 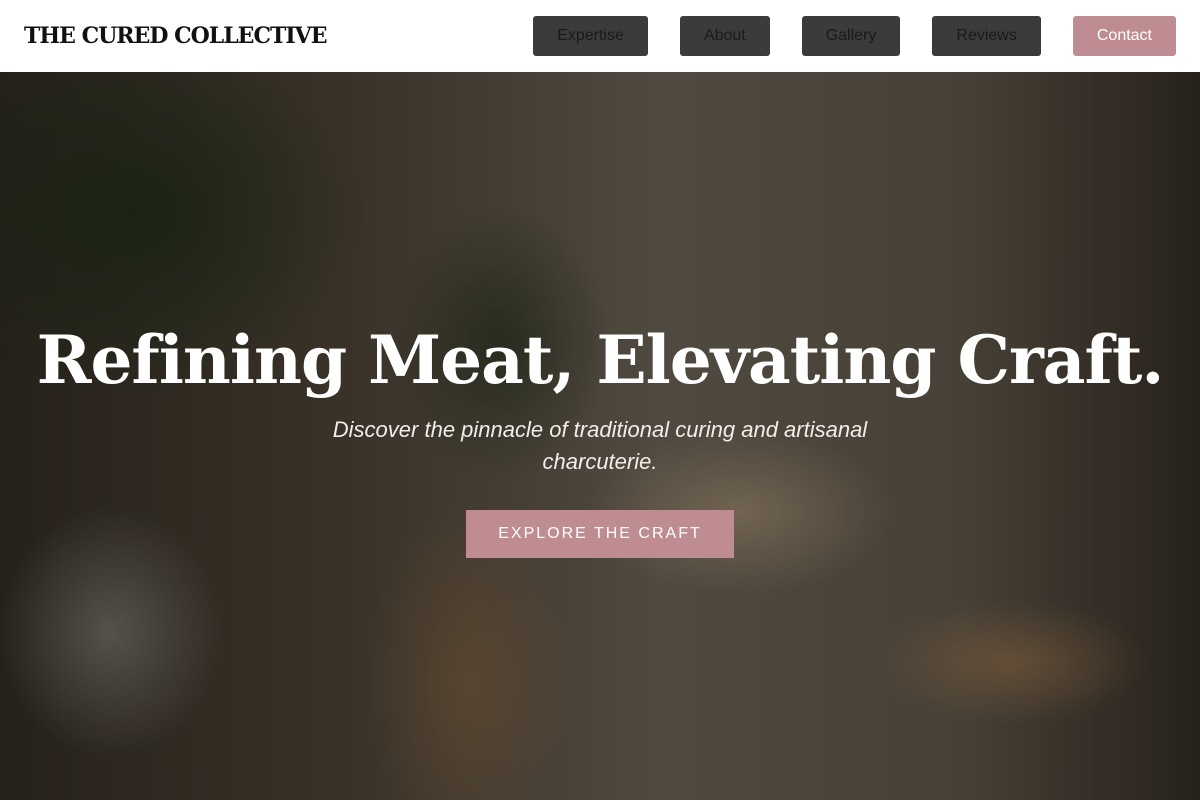 I want to click on main-nav: Expertise About Gallery Reviews Contact, so click(x=838, y=36).